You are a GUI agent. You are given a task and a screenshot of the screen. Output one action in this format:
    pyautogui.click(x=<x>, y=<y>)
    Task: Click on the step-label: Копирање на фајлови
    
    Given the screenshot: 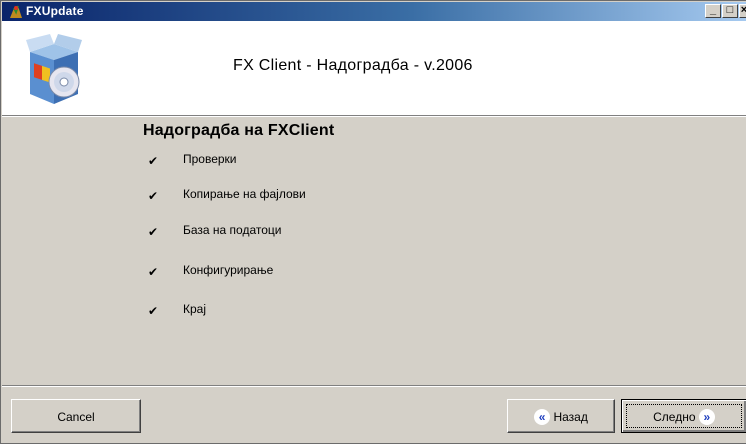 What is the action you would take?
    pyautogui.click(x=244, y=194)
    